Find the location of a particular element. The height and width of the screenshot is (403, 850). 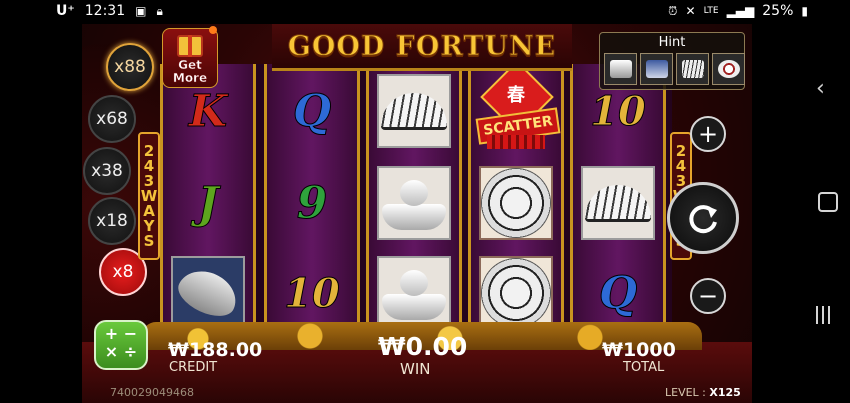

multiplier-x38: x38 is located at coordinates (107, 171).